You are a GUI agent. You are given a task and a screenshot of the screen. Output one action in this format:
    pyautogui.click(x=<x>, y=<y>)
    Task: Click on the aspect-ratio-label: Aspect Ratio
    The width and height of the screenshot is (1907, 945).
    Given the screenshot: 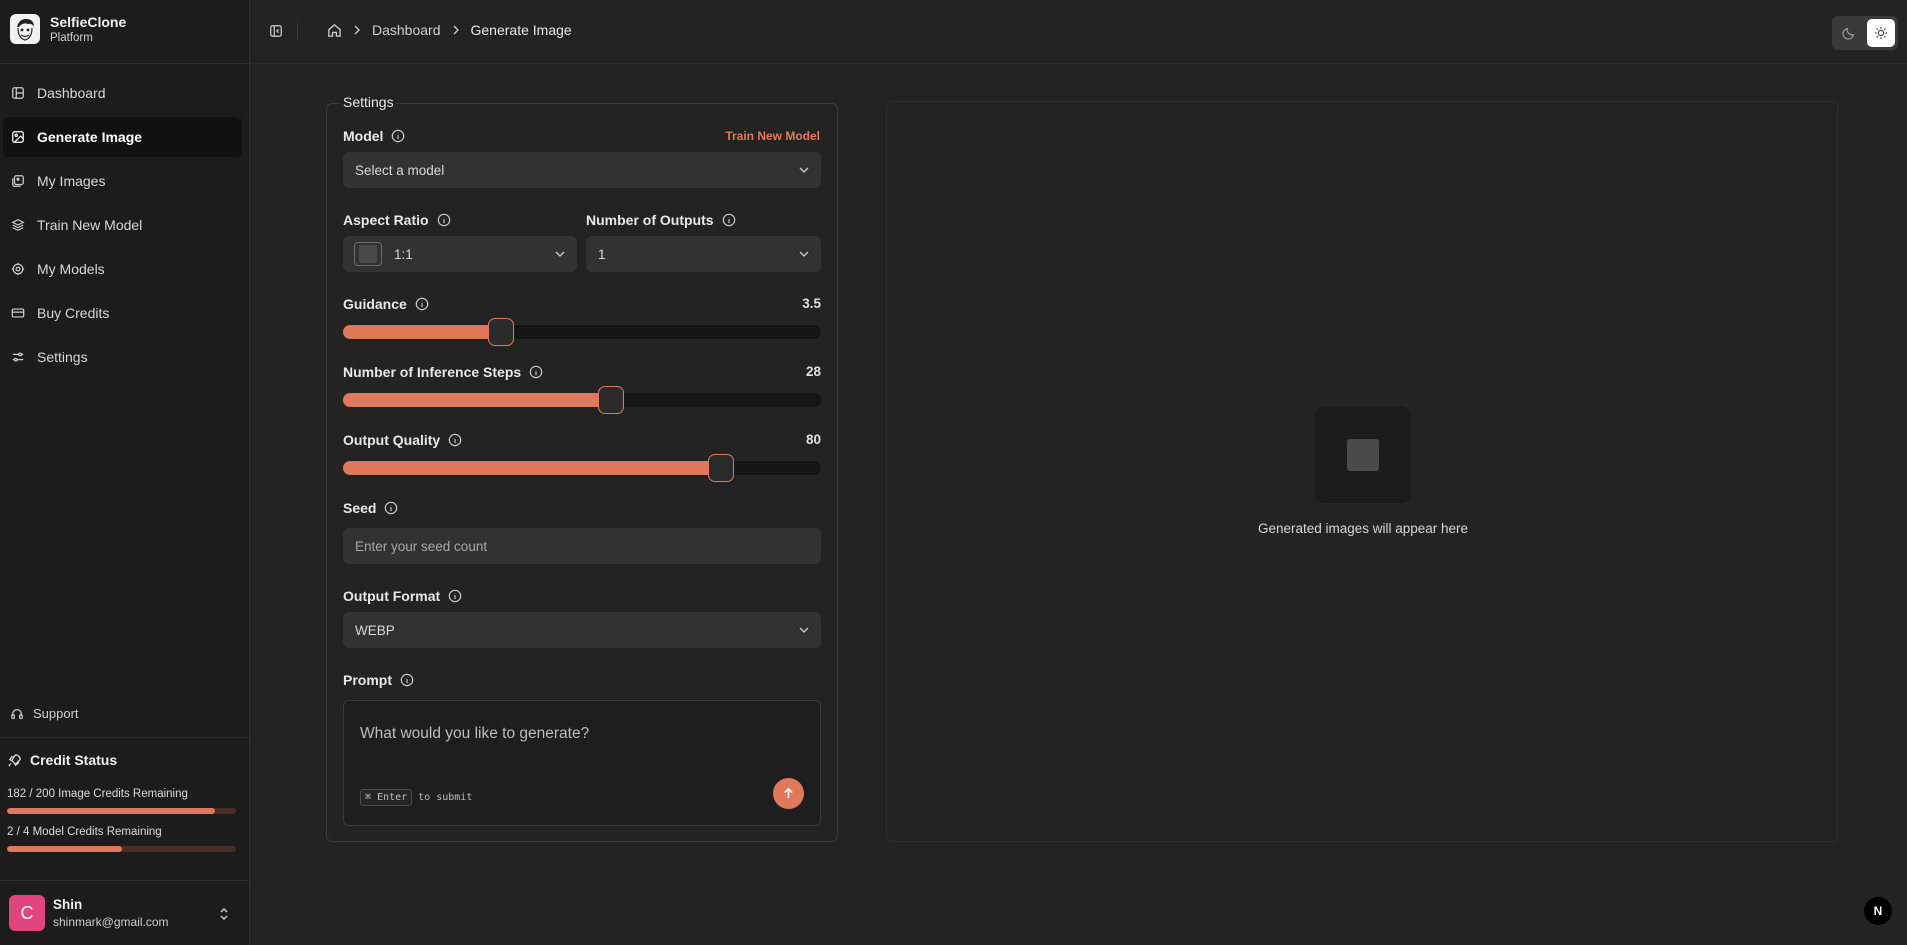 What is the action you would take?
    pyautogui.click(x=397, y=220)
    